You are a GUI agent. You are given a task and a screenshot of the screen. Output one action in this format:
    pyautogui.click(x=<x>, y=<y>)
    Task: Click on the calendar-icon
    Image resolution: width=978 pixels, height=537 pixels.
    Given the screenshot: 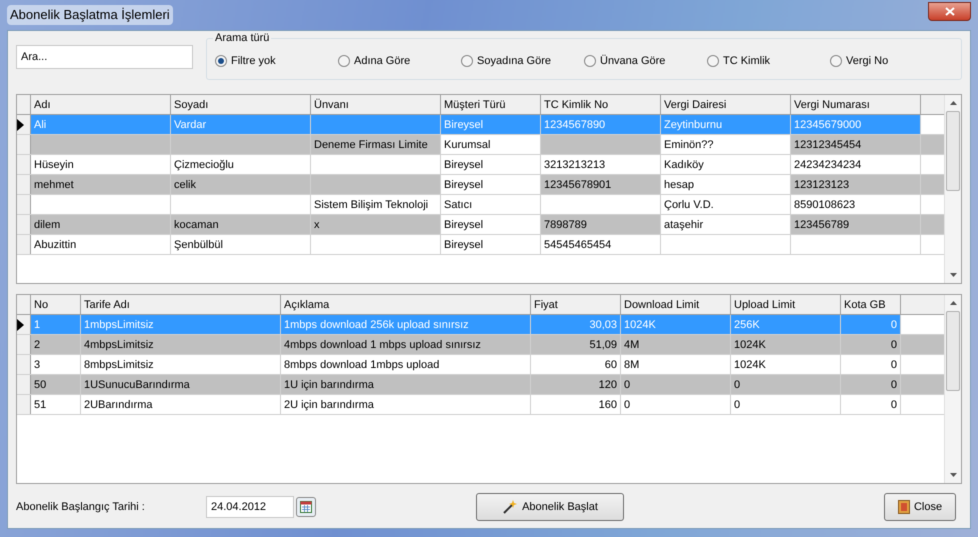 What is the action you would take?
    pyautogui.click(x=306, y=507)
    